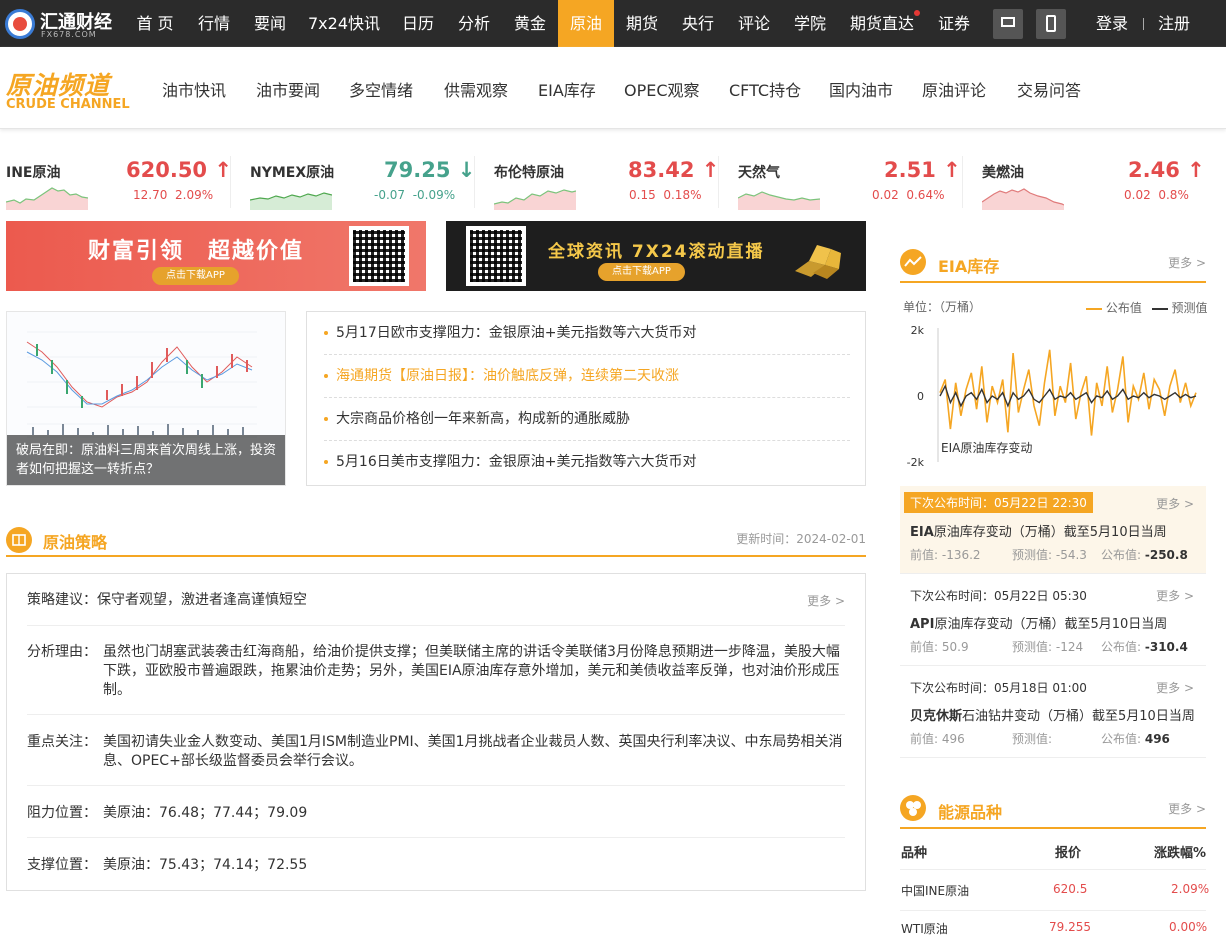  What do you see at coordinates (1112, 23) in the screenshot?
I see `login-link: 登录` at bounding box center [1112, 23].